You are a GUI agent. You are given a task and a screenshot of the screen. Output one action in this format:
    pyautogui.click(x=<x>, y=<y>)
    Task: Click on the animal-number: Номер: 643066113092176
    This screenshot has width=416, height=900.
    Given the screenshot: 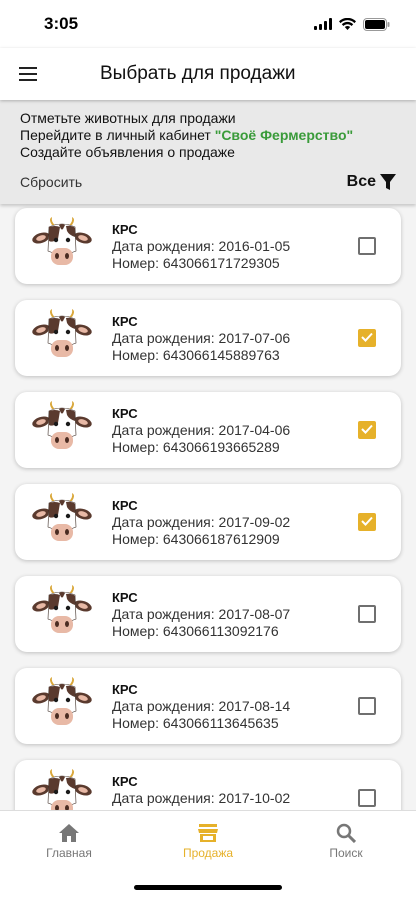 What is the action you would take?
    pyautogui.click(x=195, y=631)
    